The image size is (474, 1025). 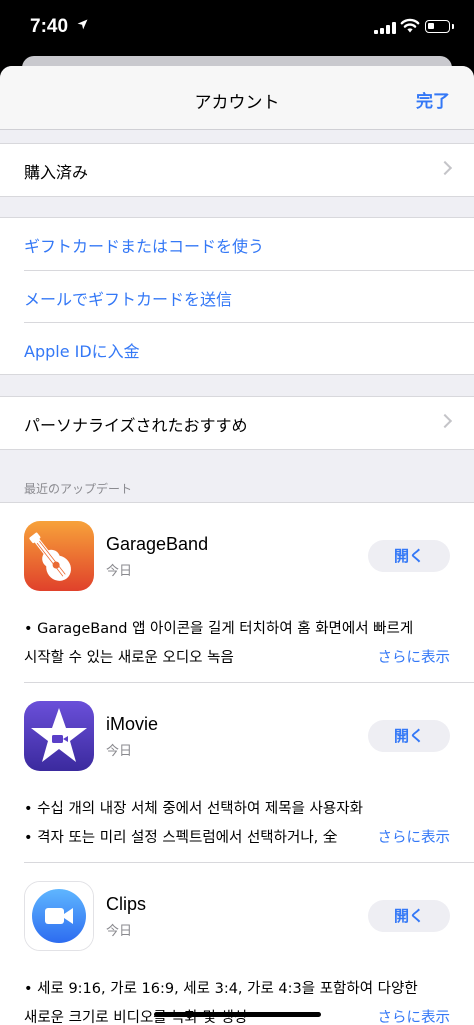 I want to click on wifi-icon, so click(x=410, y=26).